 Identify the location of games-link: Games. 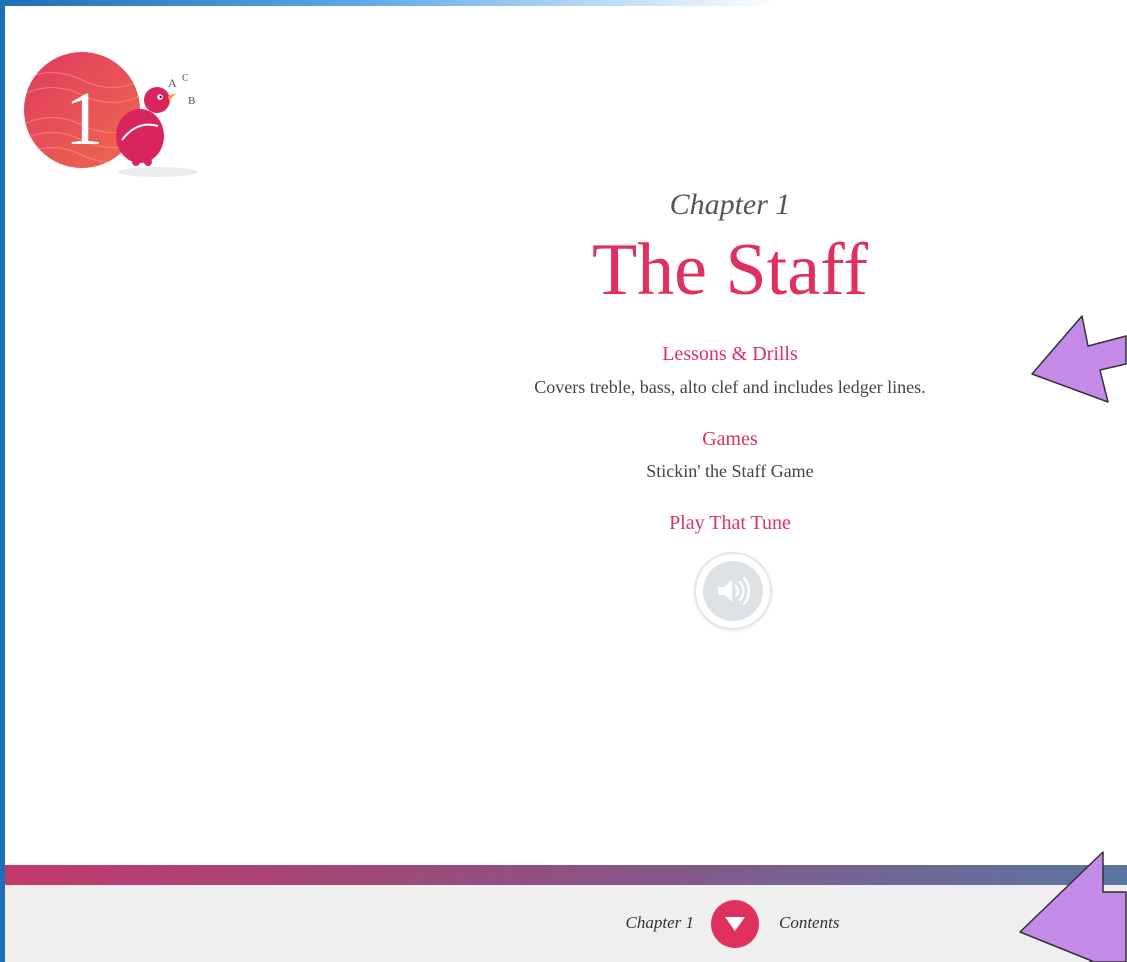
(563, 439).